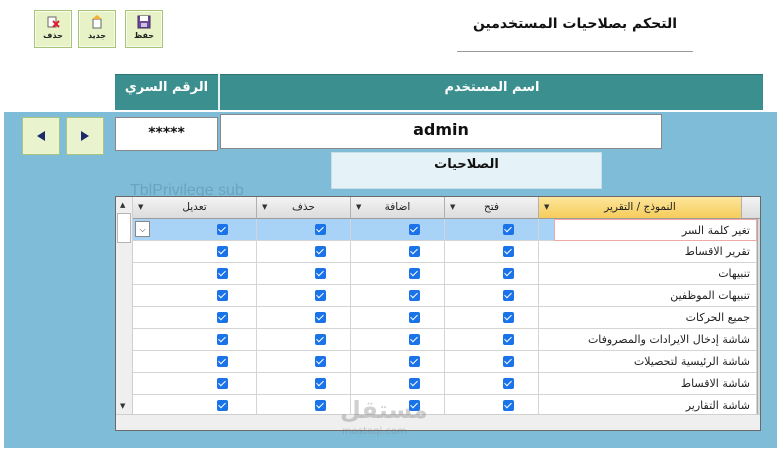 The height and width of the screenshot is (452, 777). What do you see at coordinates (85, 136) in the screenshot?
I see `next-record-button` at bounding box center [85, 136].